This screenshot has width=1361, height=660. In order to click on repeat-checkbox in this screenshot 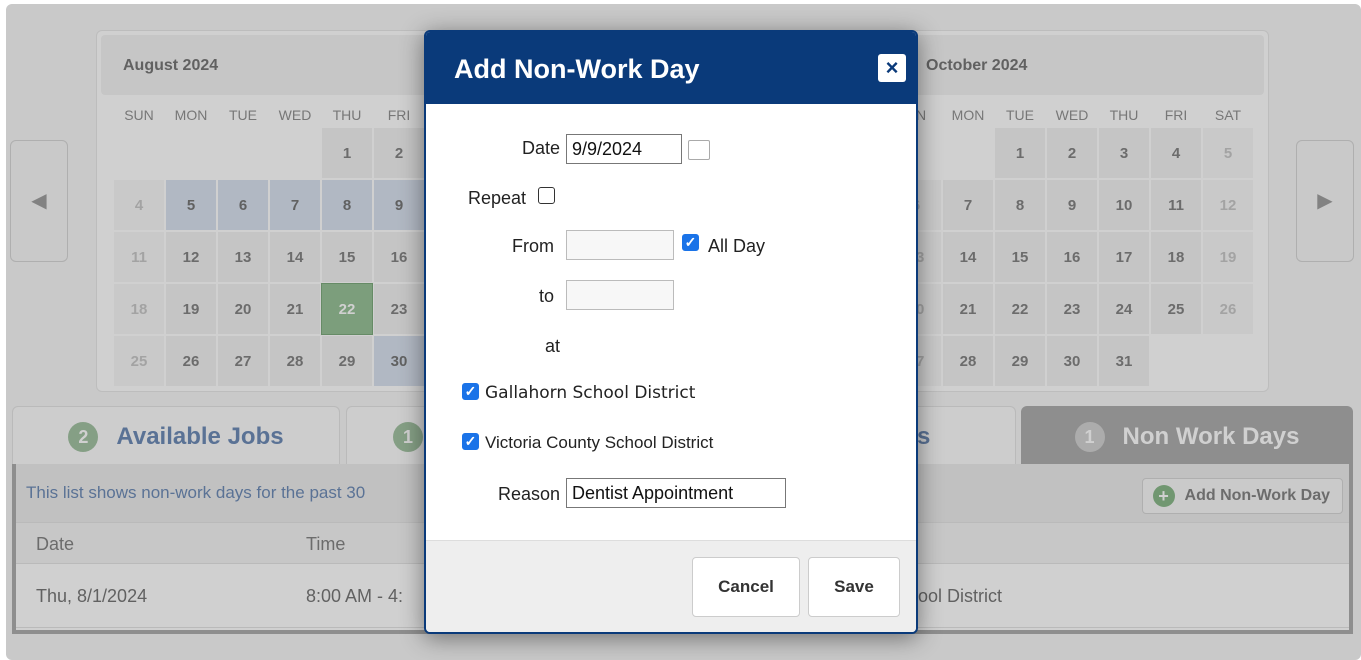, I will do `click(546, 195)`.